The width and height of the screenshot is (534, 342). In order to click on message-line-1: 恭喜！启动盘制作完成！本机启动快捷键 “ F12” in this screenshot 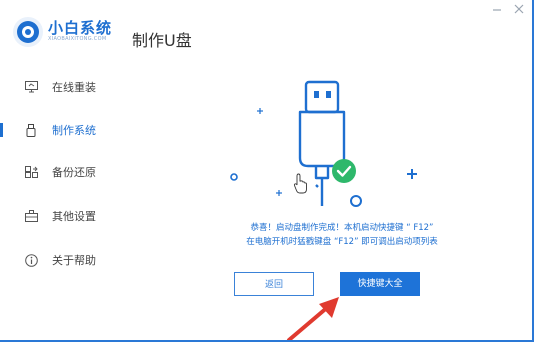, I will do `click(342, 228)`.